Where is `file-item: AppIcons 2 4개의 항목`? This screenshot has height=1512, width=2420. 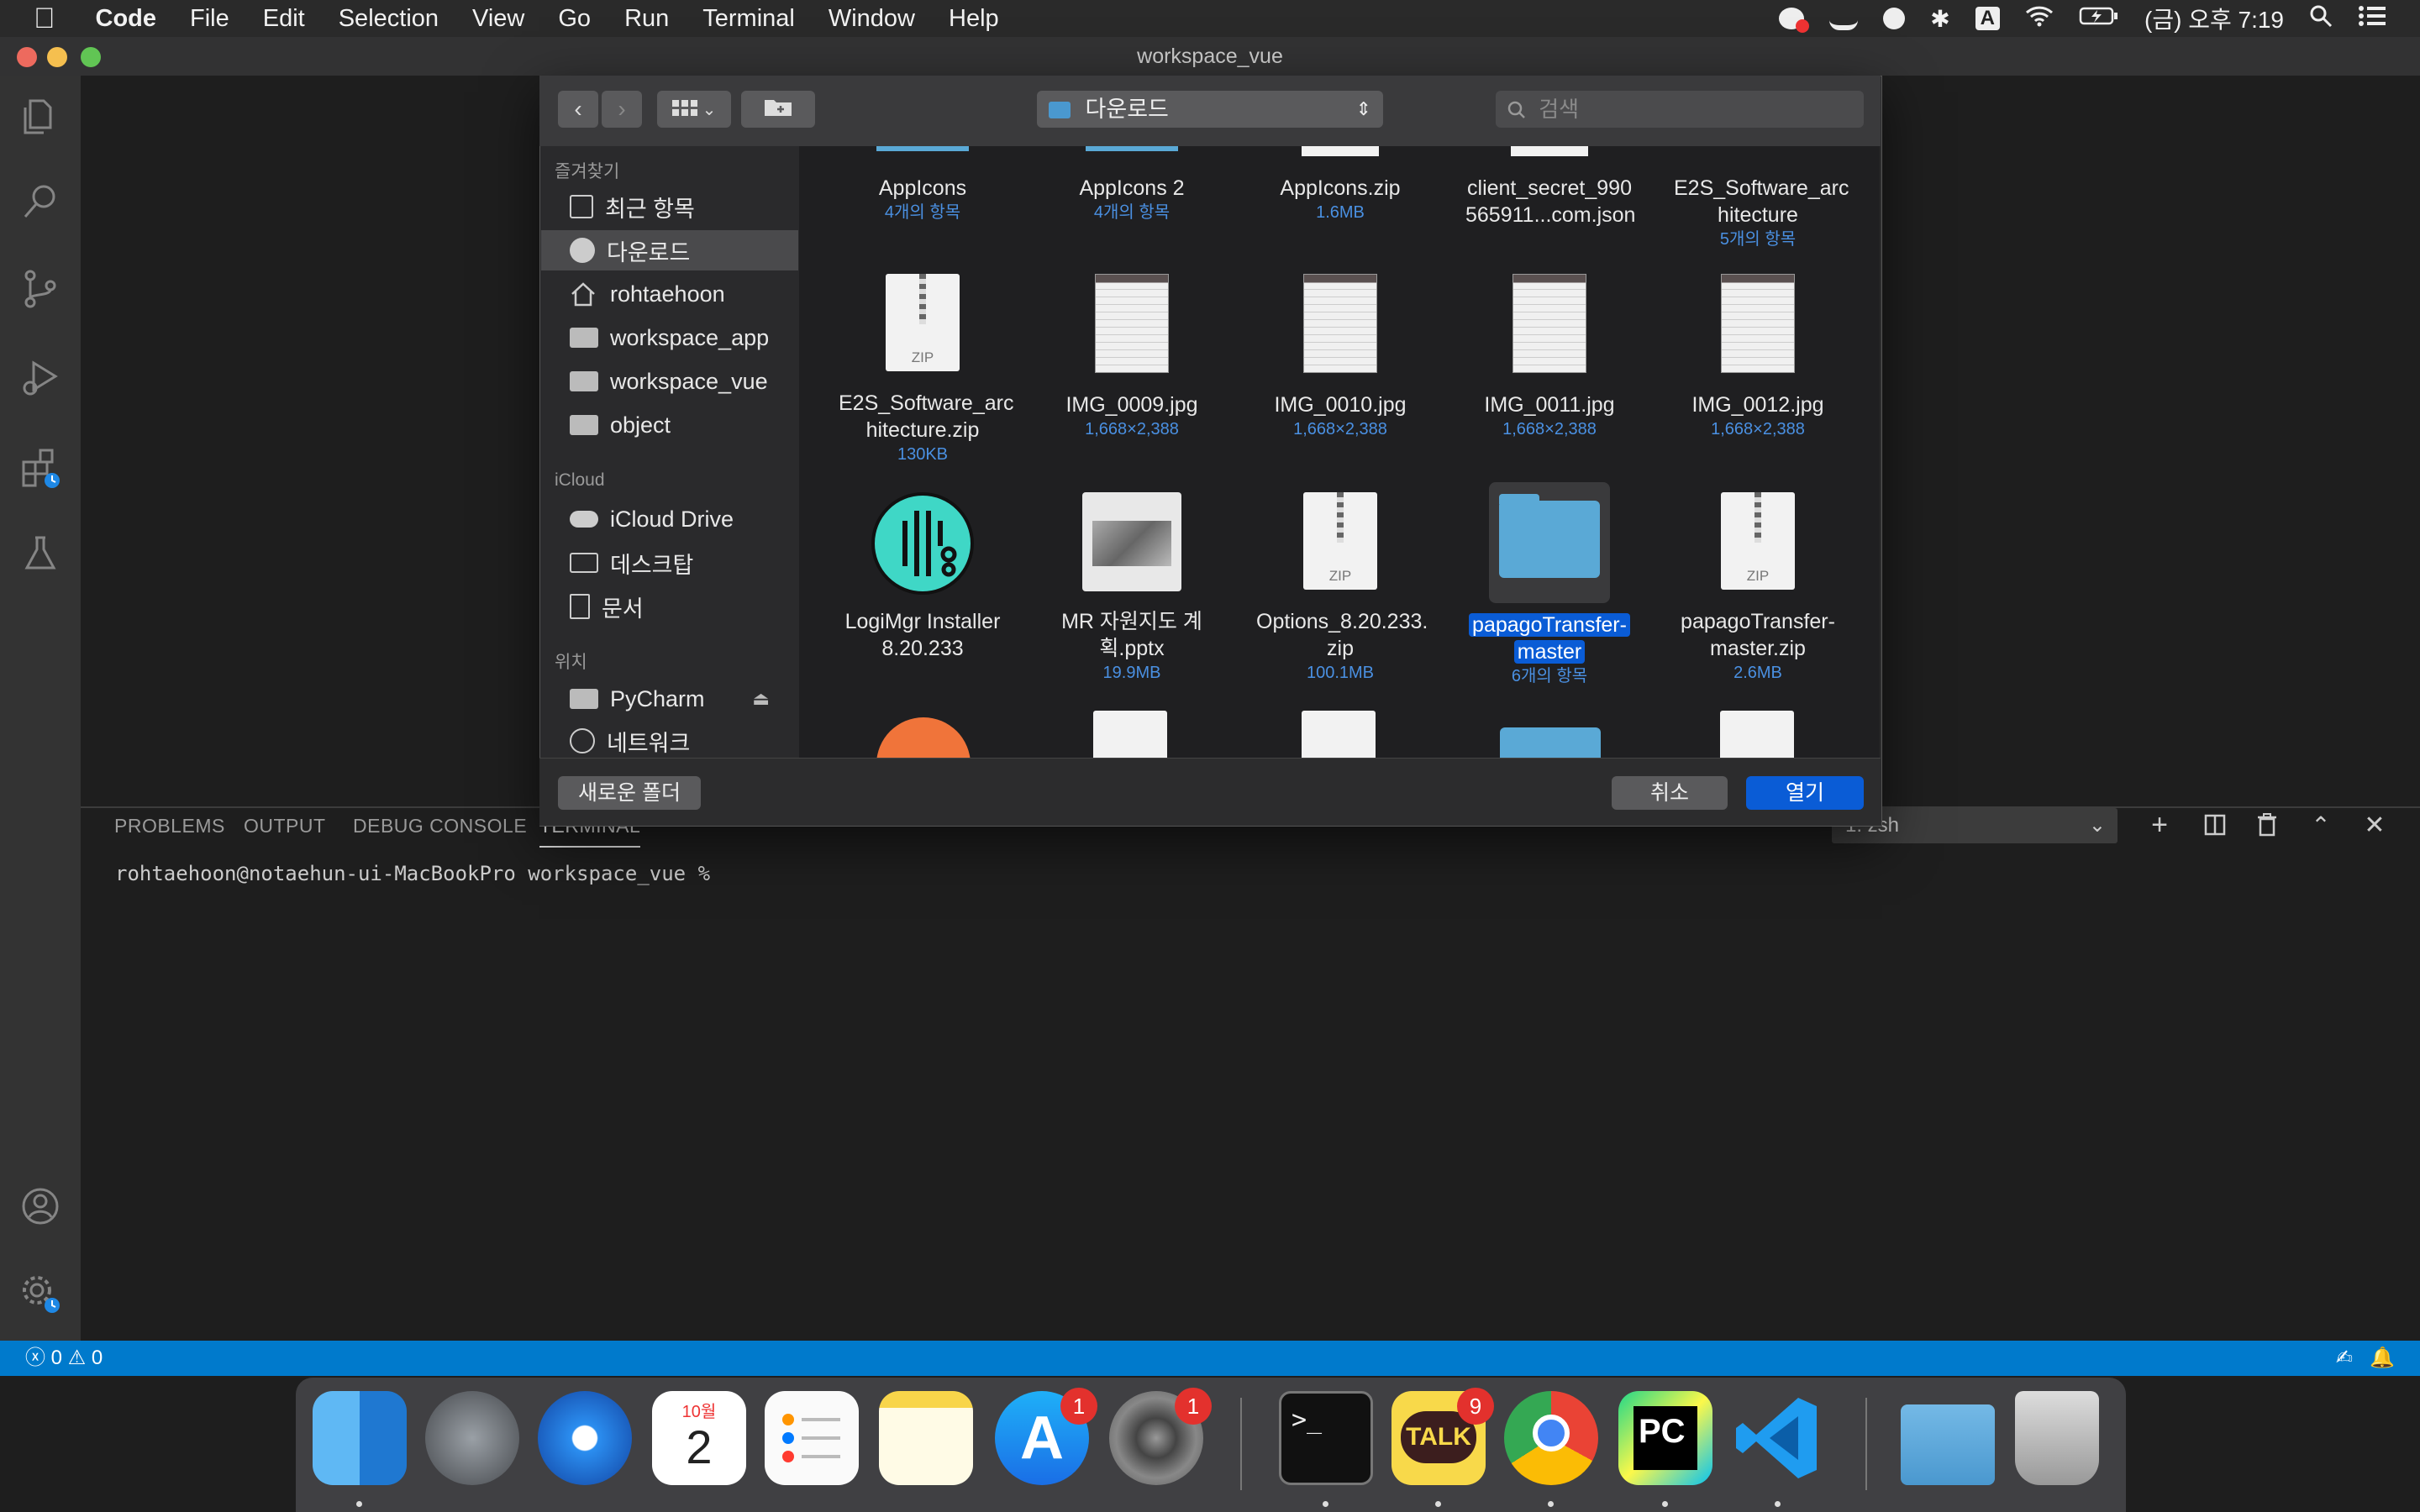
file-item: AppIcons 2 4개의 항목 is located at coordinates (1132, 184).